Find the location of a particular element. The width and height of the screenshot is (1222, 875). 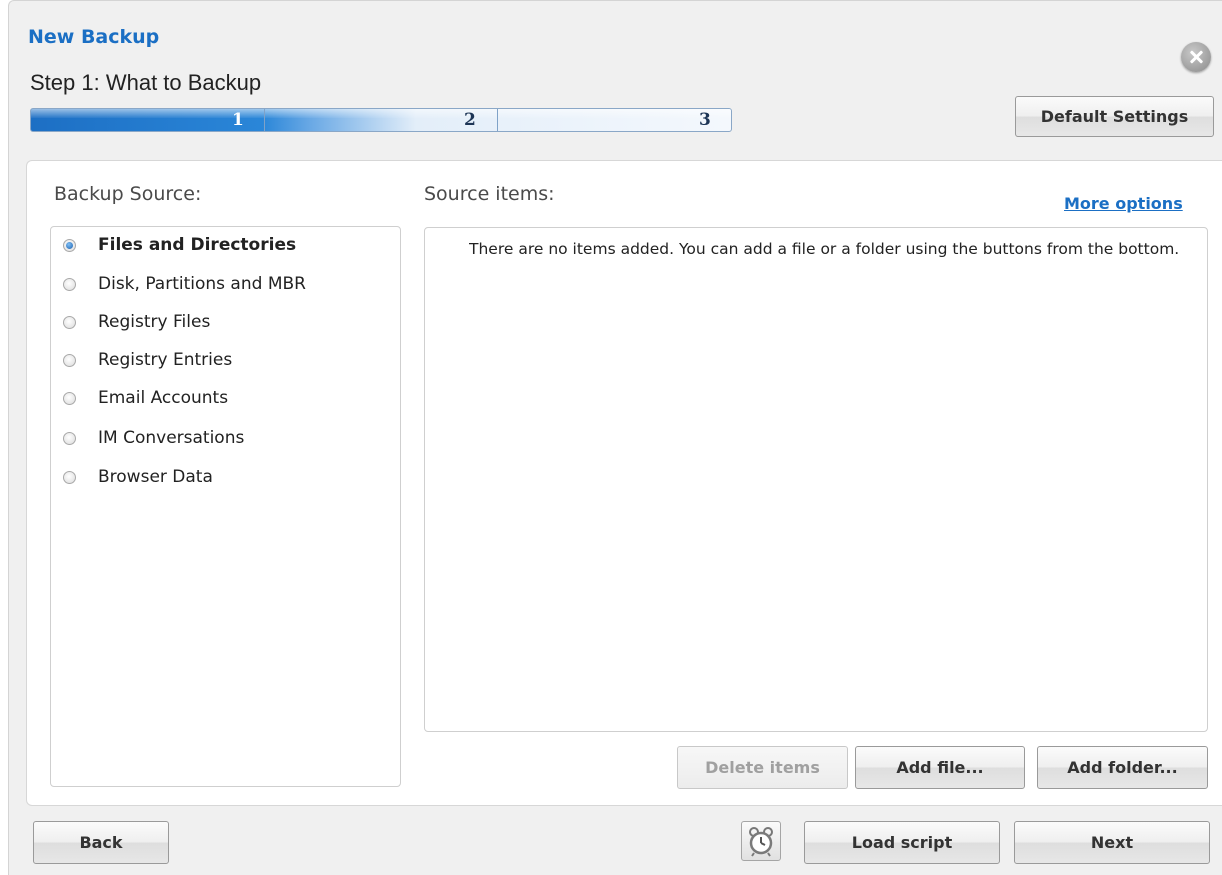

source-option-disk: Disk, Partitions and MBR is located at coordinates (184, 284).